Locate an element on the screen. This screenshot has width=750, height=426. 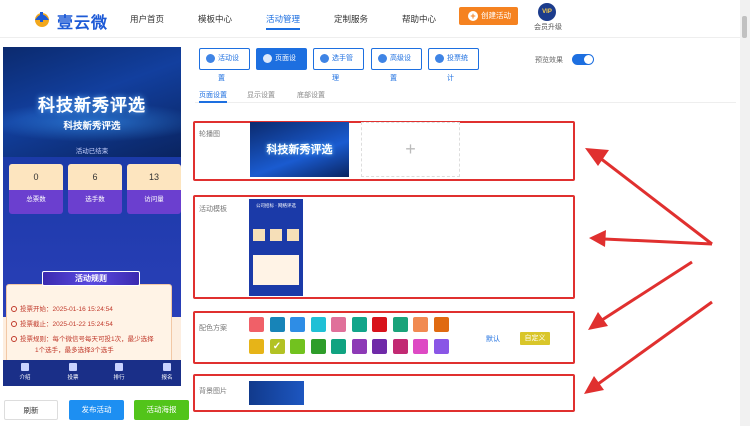
template-thumbnail: 公司招标 · 网络评选 is located at coordinates (276, 247).